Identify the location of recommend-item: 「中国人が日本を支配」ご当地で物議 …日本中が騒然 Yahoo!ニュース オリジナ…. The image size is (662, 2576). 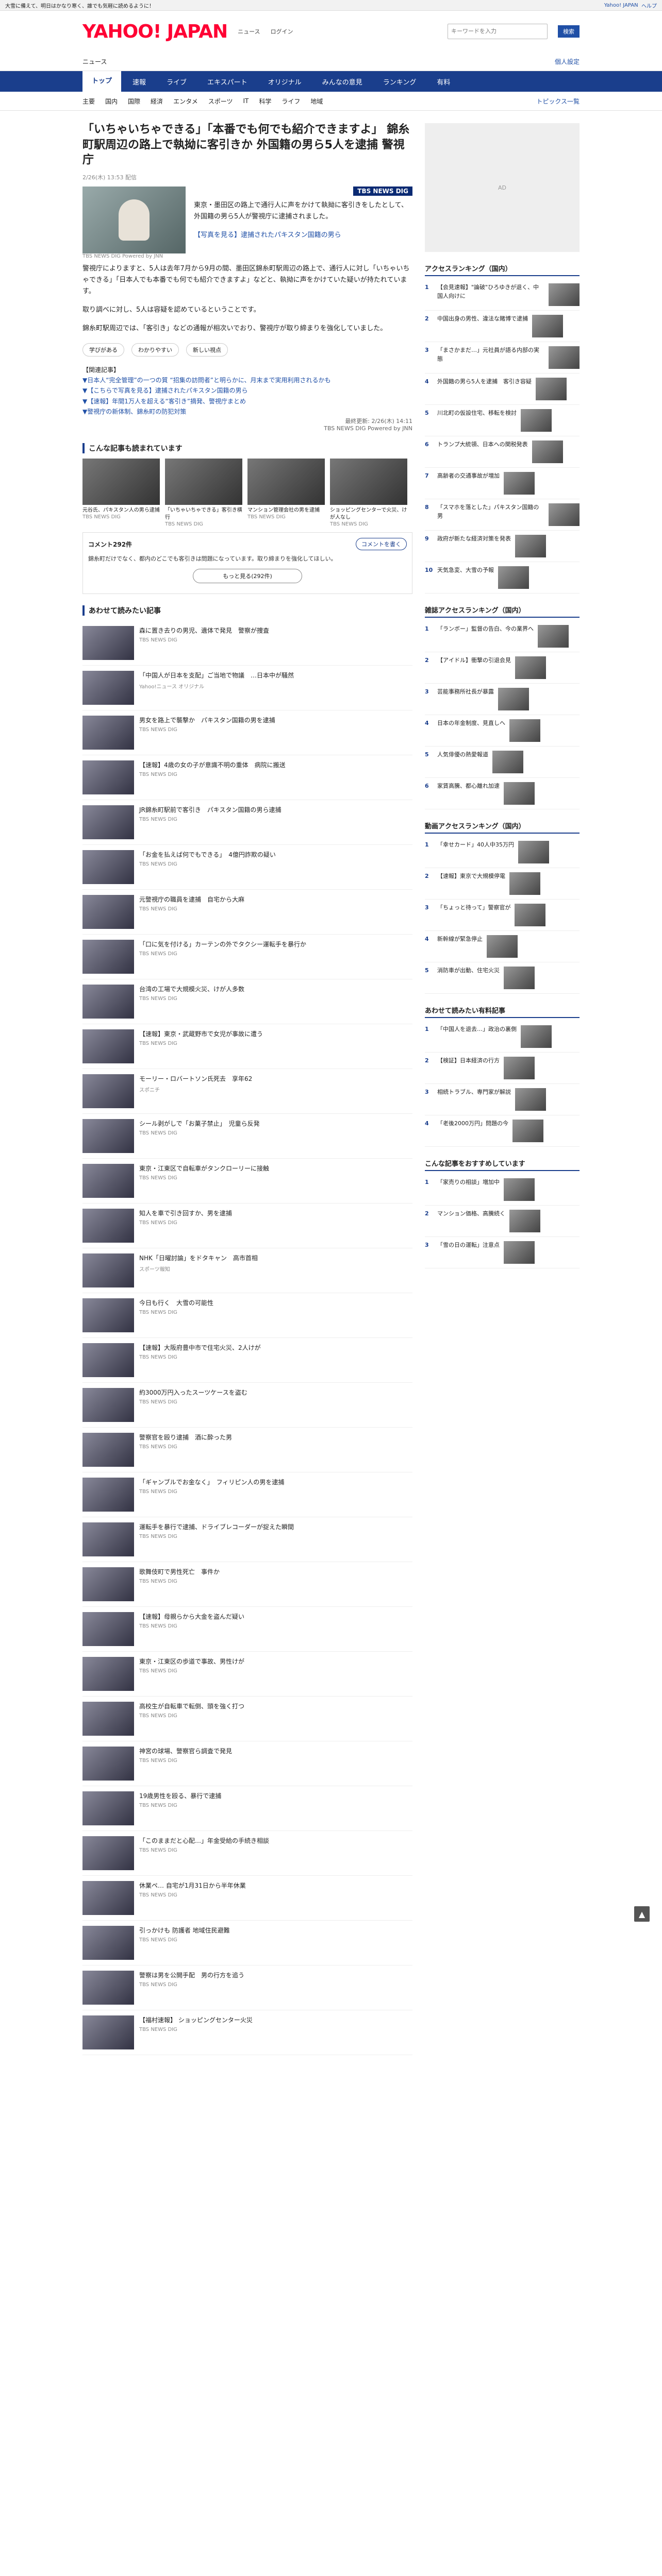
(247, 688).